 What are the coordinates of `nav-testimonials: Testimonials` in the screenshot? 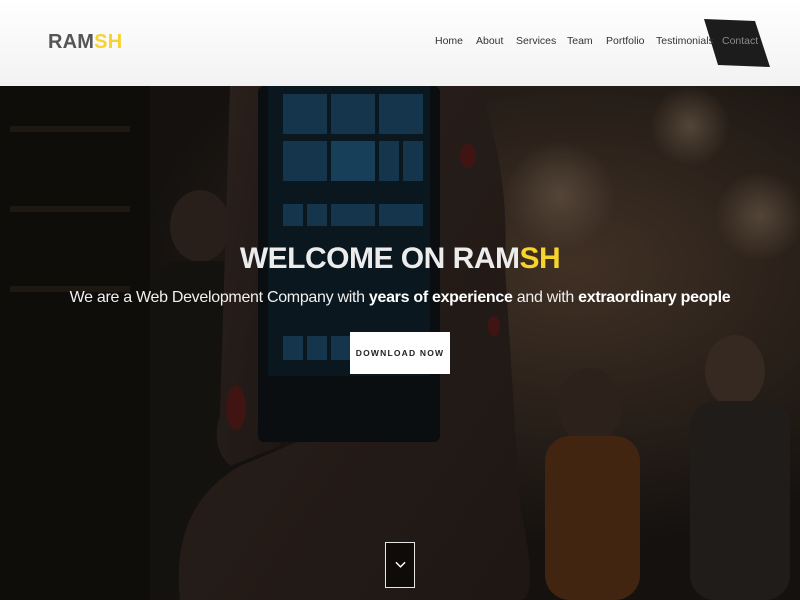 It's located at (685, 41).